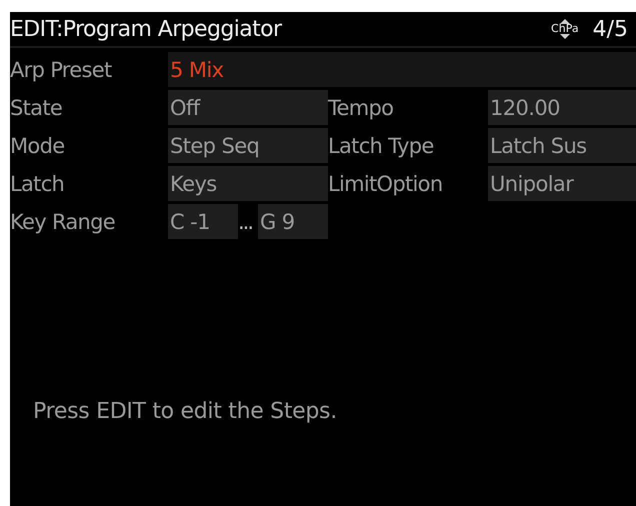 The height and width of the screenshot is (506, 636). What do you see at coordinates (361, 108) in the screenshot?
I see `parameter-label: Tempo` at bounding box center [361, 108].